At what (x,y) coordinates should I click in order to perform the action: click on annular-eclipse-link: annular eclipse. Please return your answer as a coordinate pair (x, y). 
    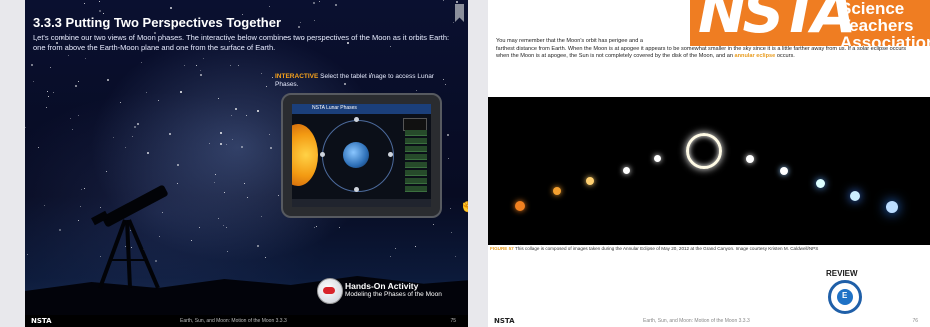
    Looking at the image, I should click on (755, 56).